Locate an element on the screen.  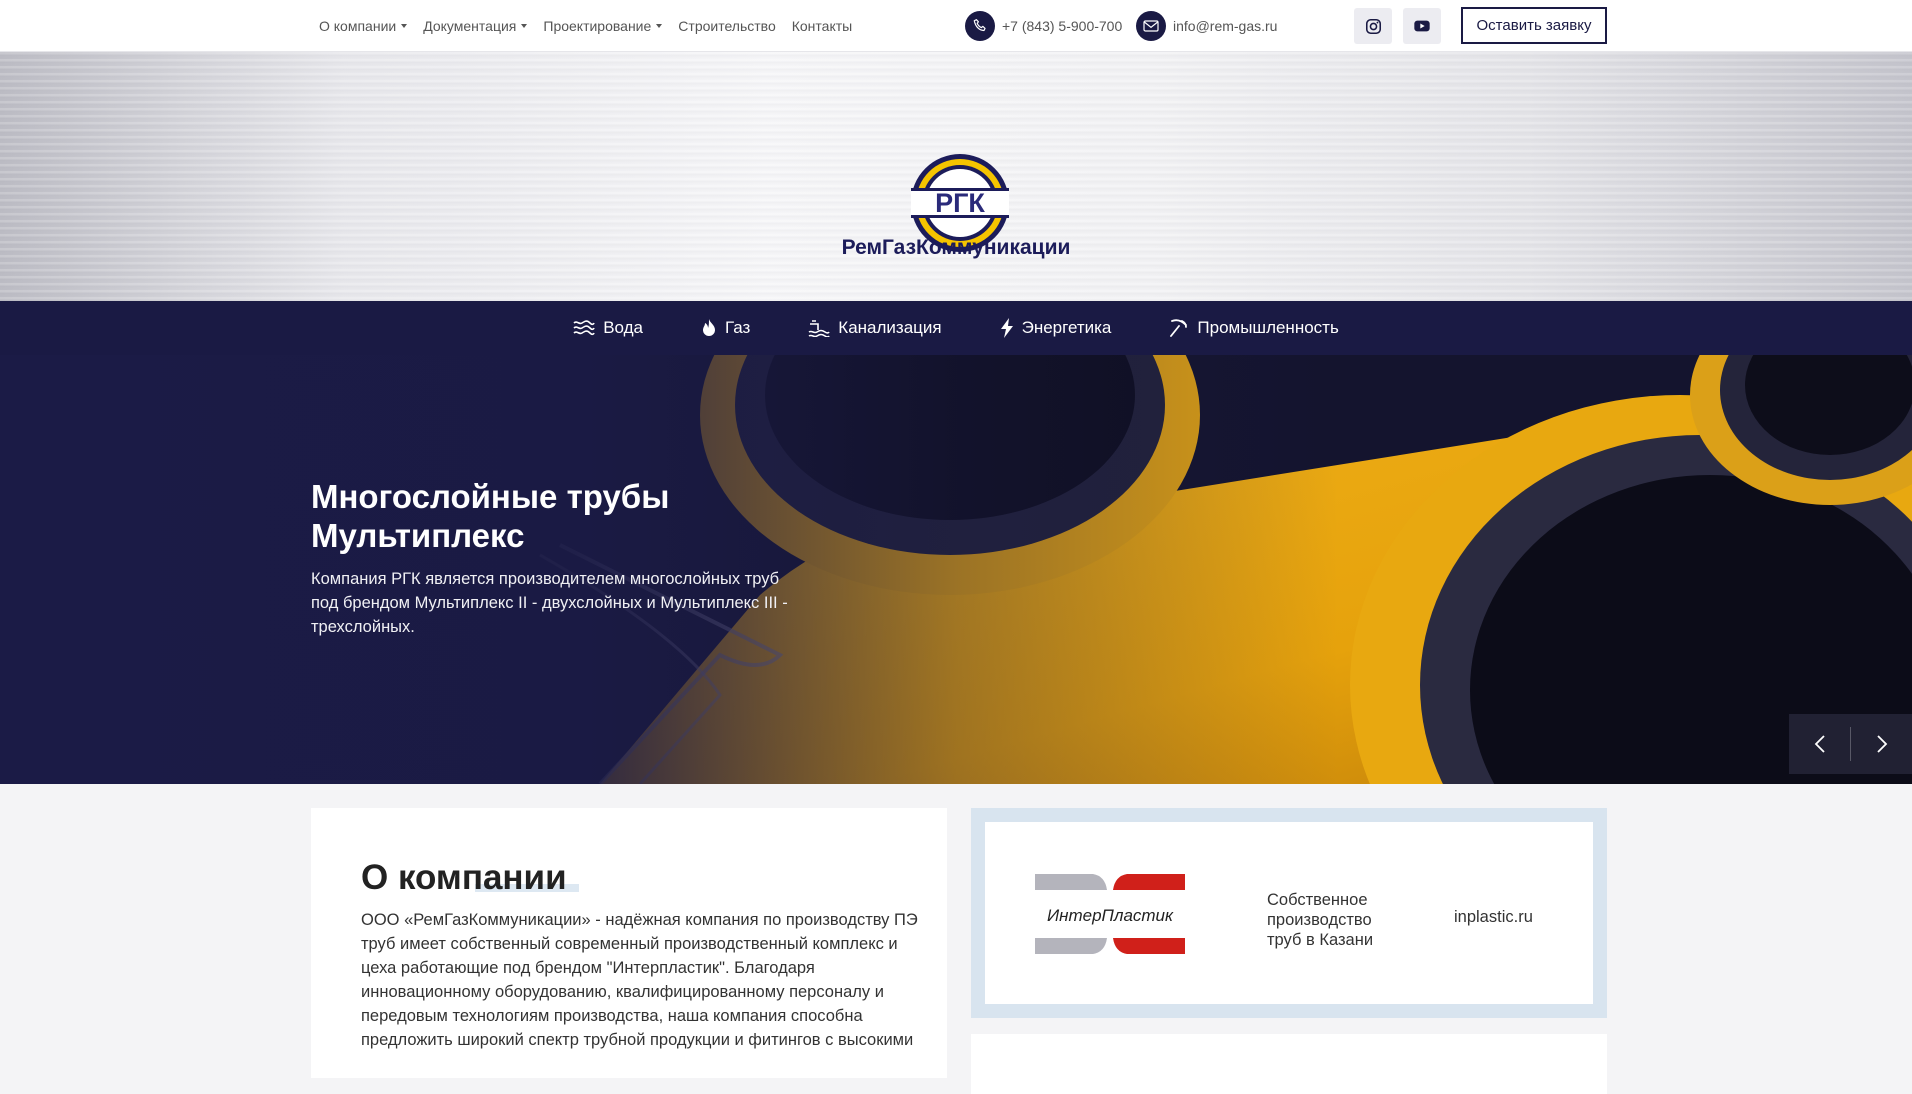
sewer-icon is located at coordinates (819, 328).